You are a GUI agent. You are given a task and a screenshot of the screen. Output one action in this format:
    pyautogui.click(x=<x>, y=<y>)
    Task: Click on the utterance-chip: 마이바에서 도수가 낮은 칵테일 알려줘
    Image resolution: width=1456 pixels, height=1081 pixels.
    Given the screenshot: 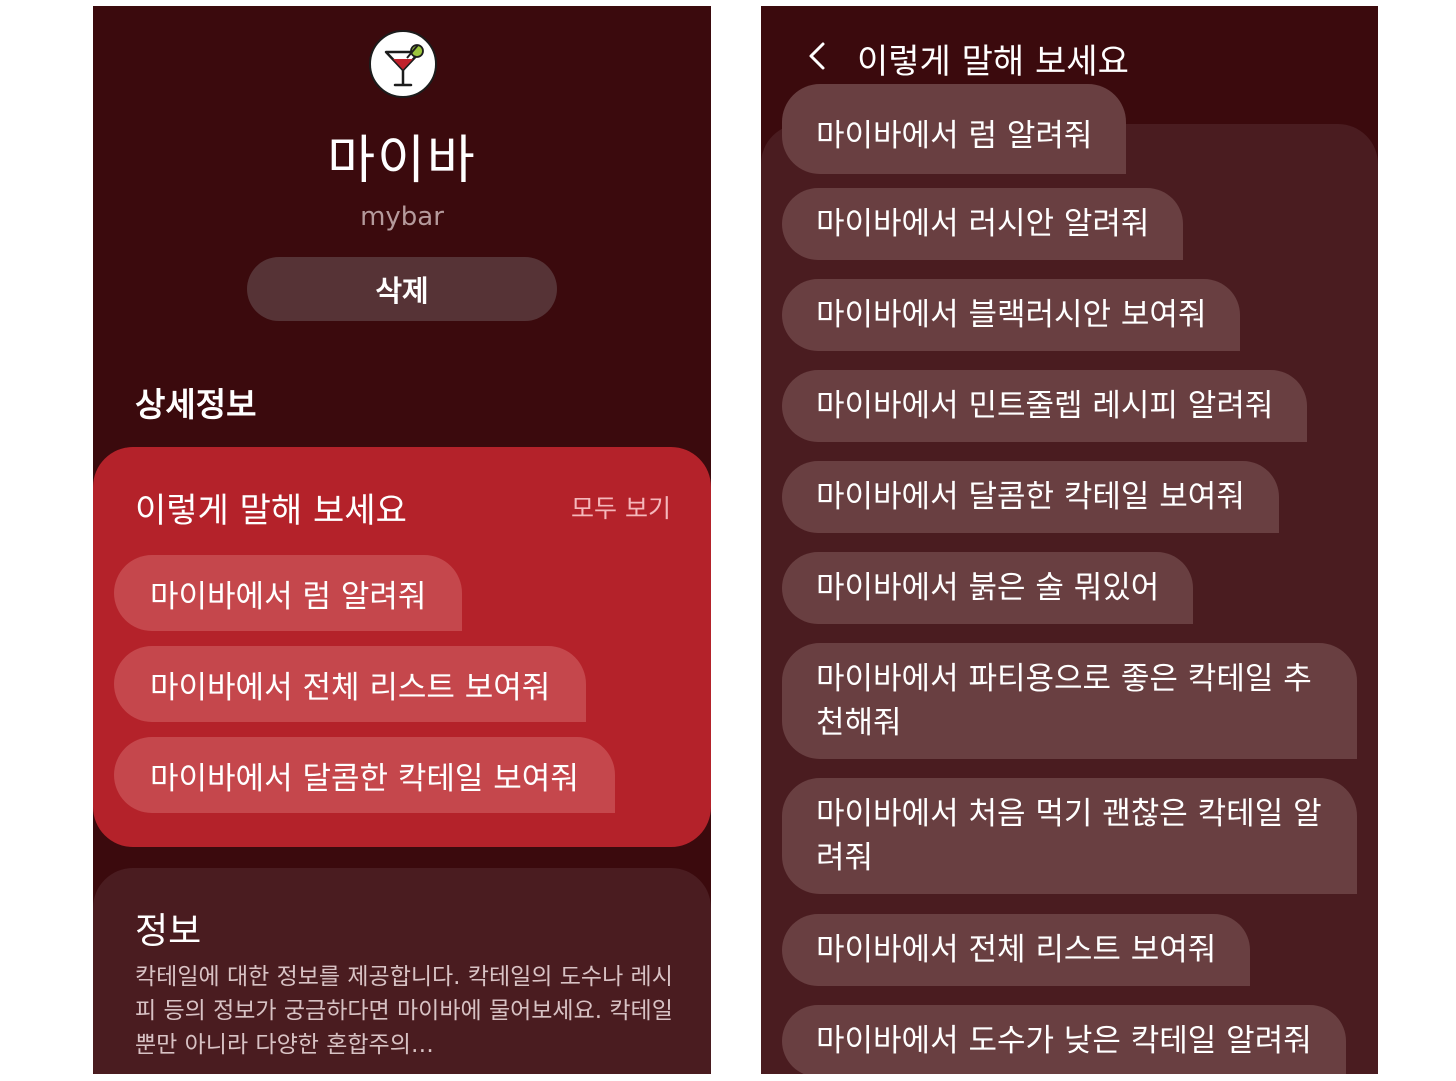 What is the action you would take?
    pyautogui.click(x=1064, y=1039)
    